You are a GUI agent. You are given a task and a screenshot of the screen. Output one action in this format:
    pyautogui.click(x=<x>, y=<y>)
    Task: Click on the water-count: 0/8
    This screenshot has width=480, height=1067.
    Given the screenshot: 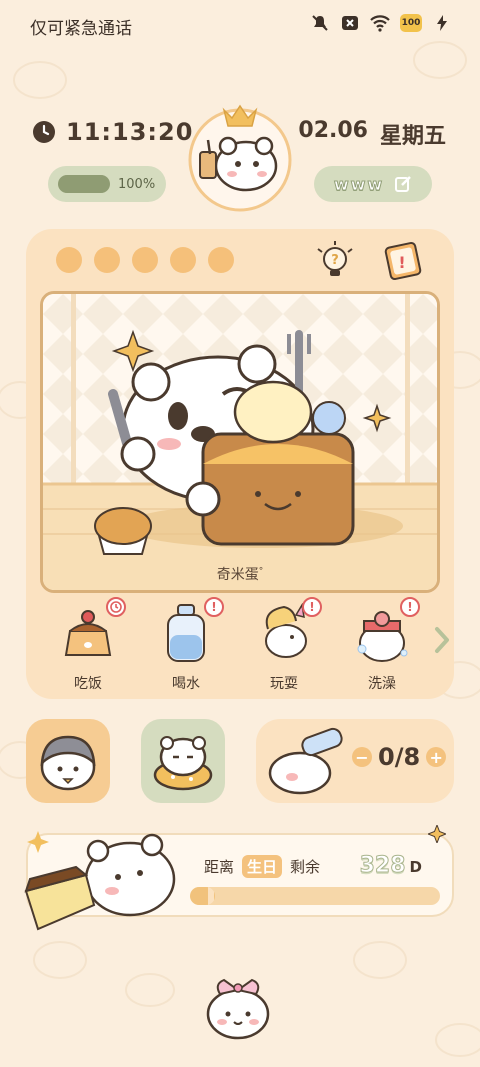 What is the action you would take?
    pyautogui.click(x=399, y=757)
    